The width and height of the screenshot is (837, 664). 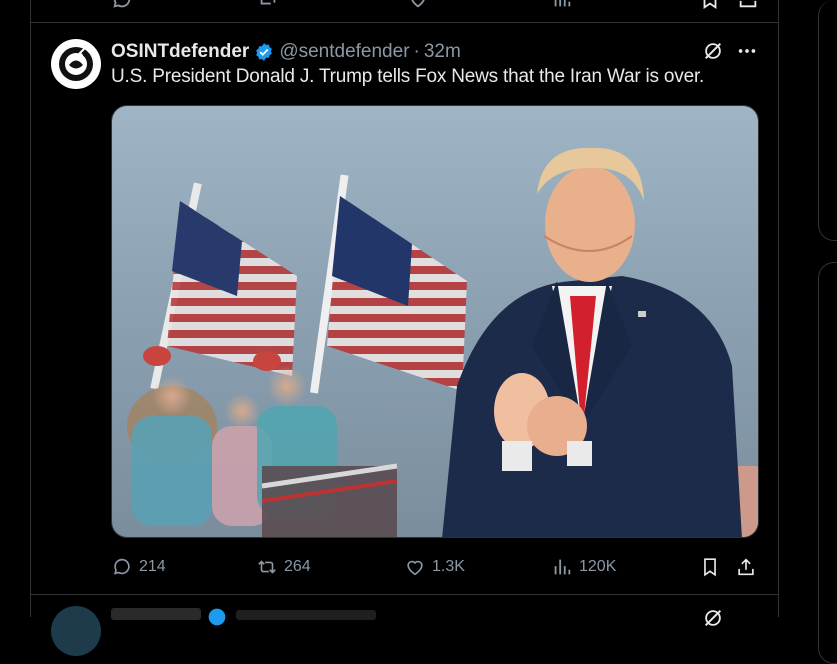 What do you see at coordinates (442, 52) in the screenshot?
I see `tweet-timestamp: 32m` at bounding box center [442, 52].